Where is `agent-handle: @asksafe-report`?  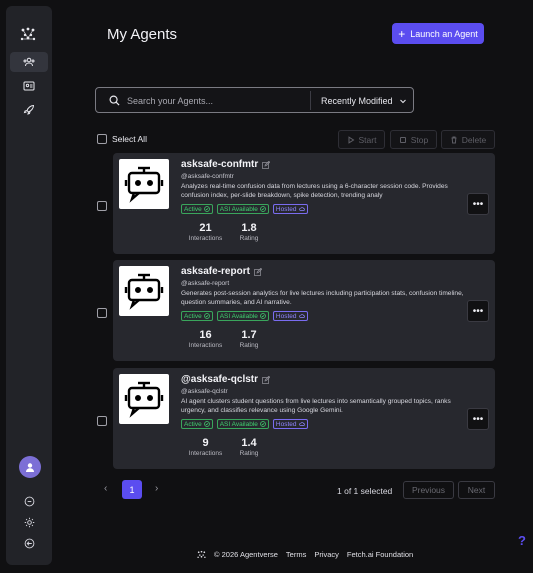 agent-handle: @asksafe-report is located at coordinates (205, 283).